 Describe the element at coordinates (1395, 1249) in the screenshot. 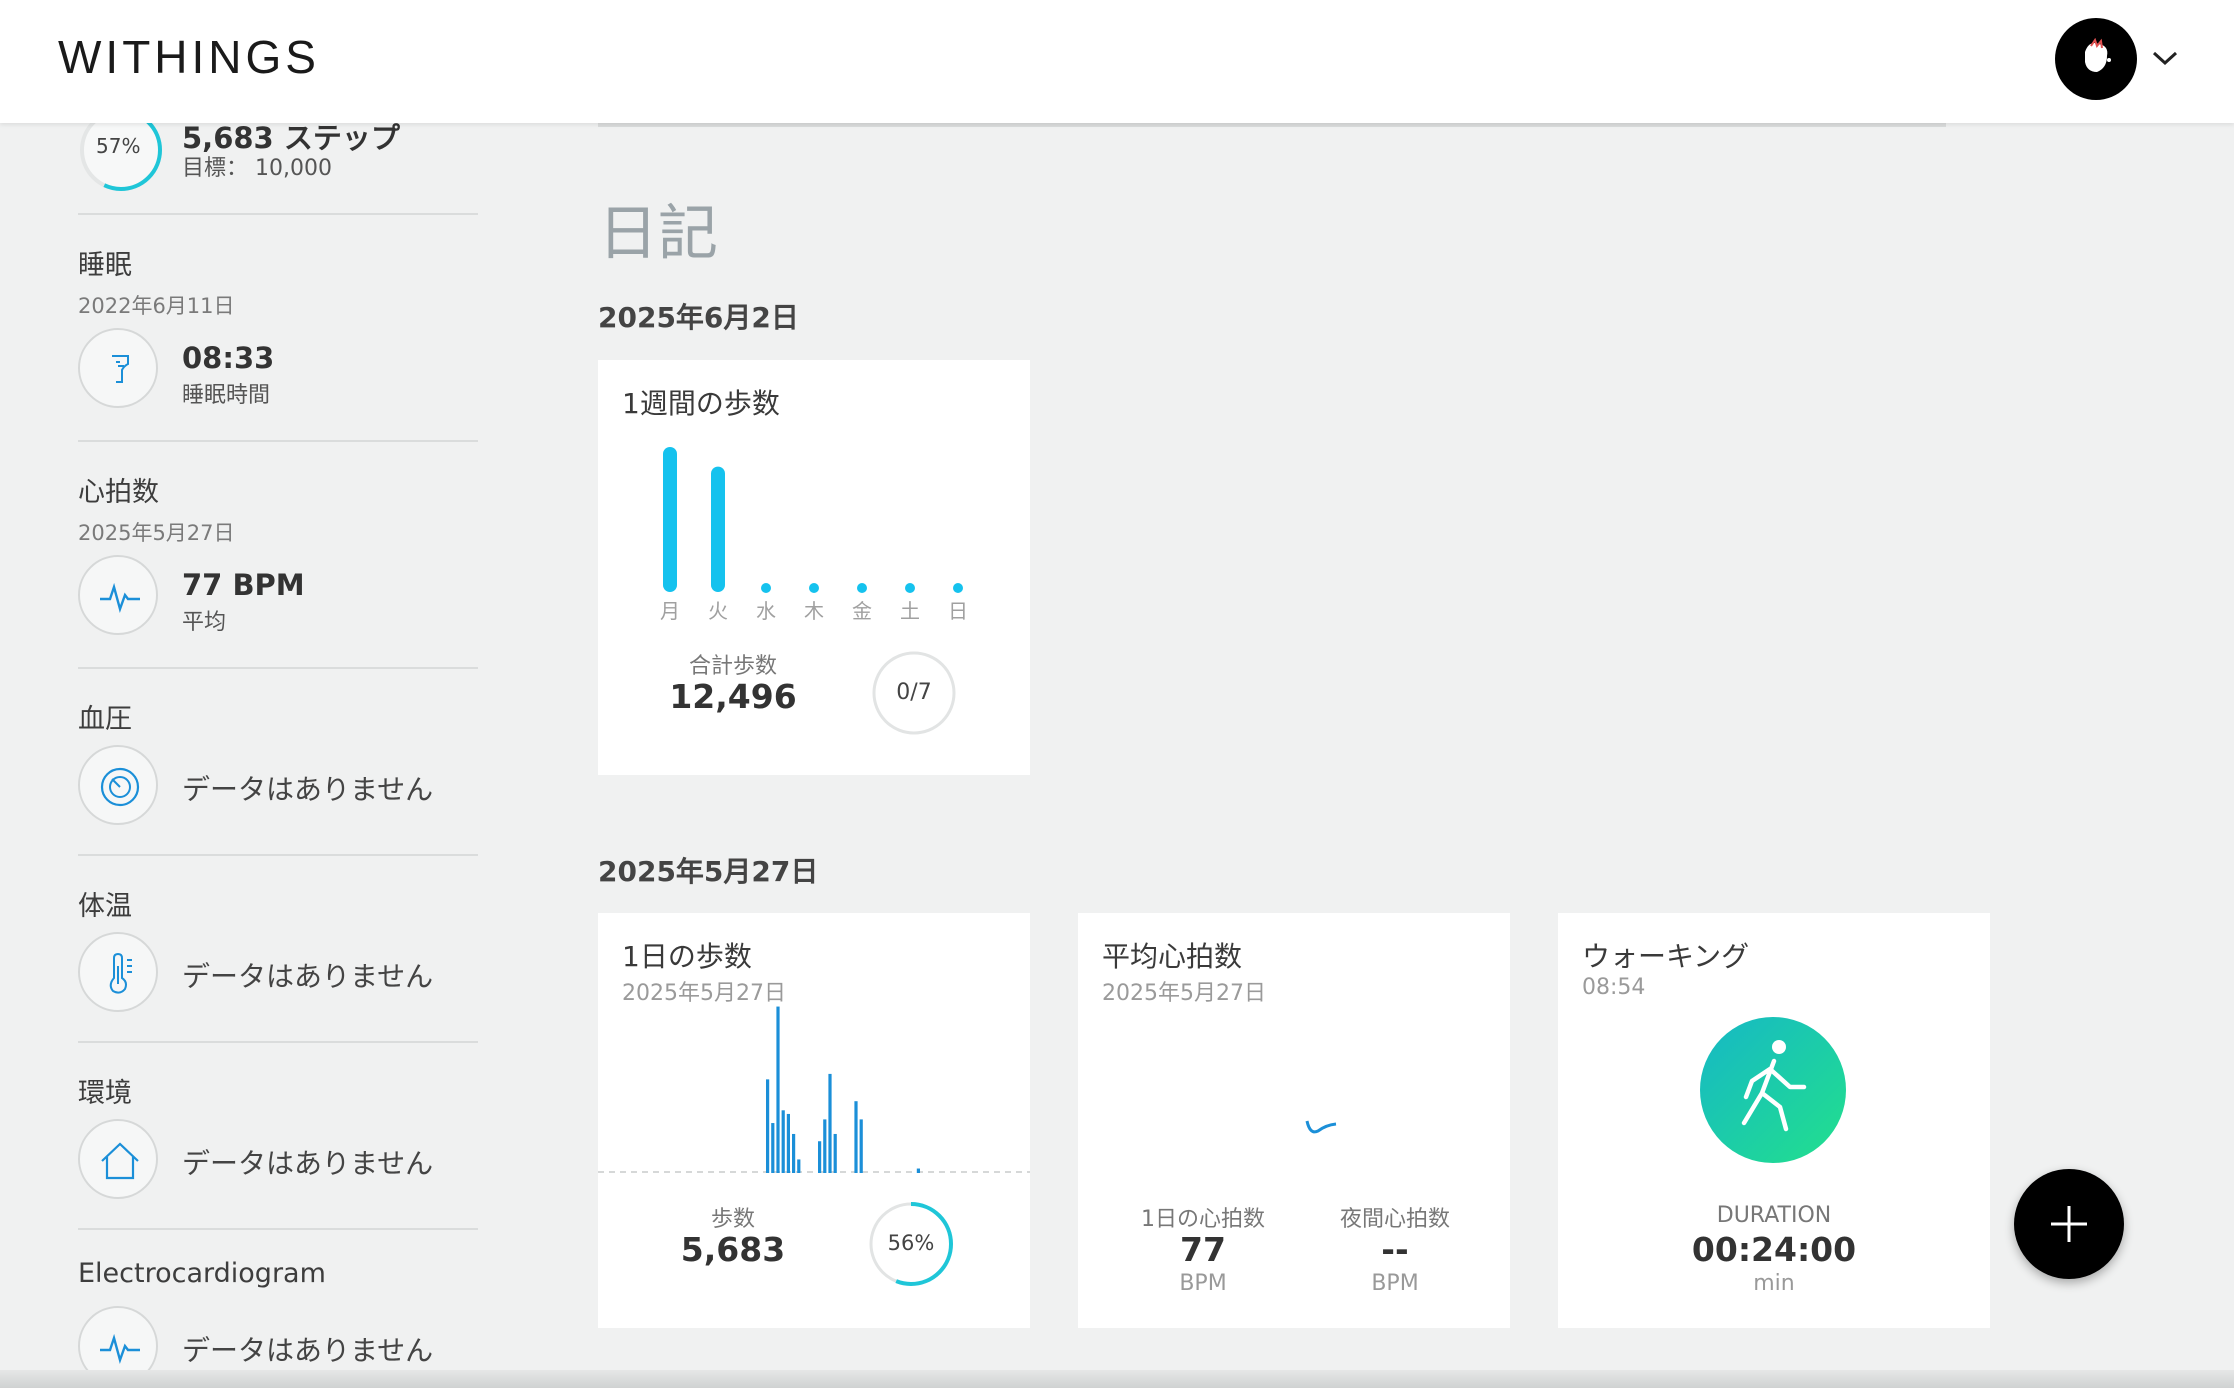

I see `night-hr-value: --` at that location.